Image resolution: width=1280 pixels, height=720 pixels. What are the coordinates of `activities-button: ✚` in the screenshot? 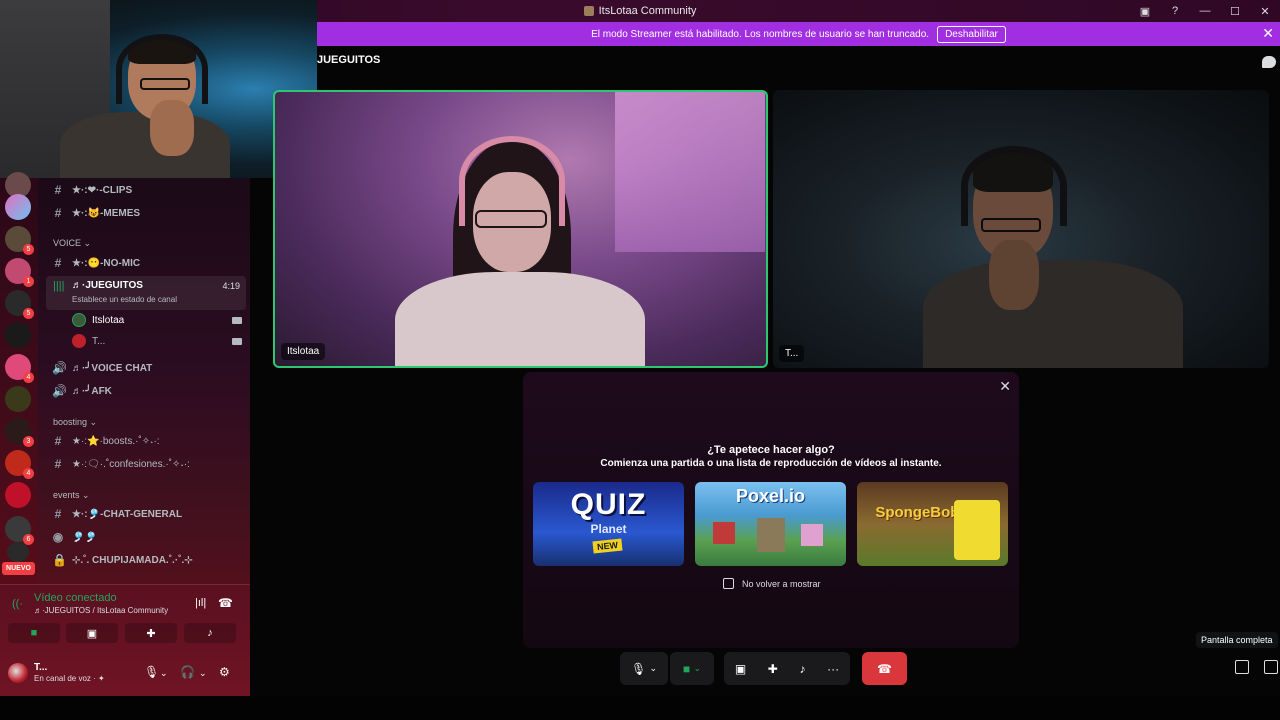 It's located at (151, 633).